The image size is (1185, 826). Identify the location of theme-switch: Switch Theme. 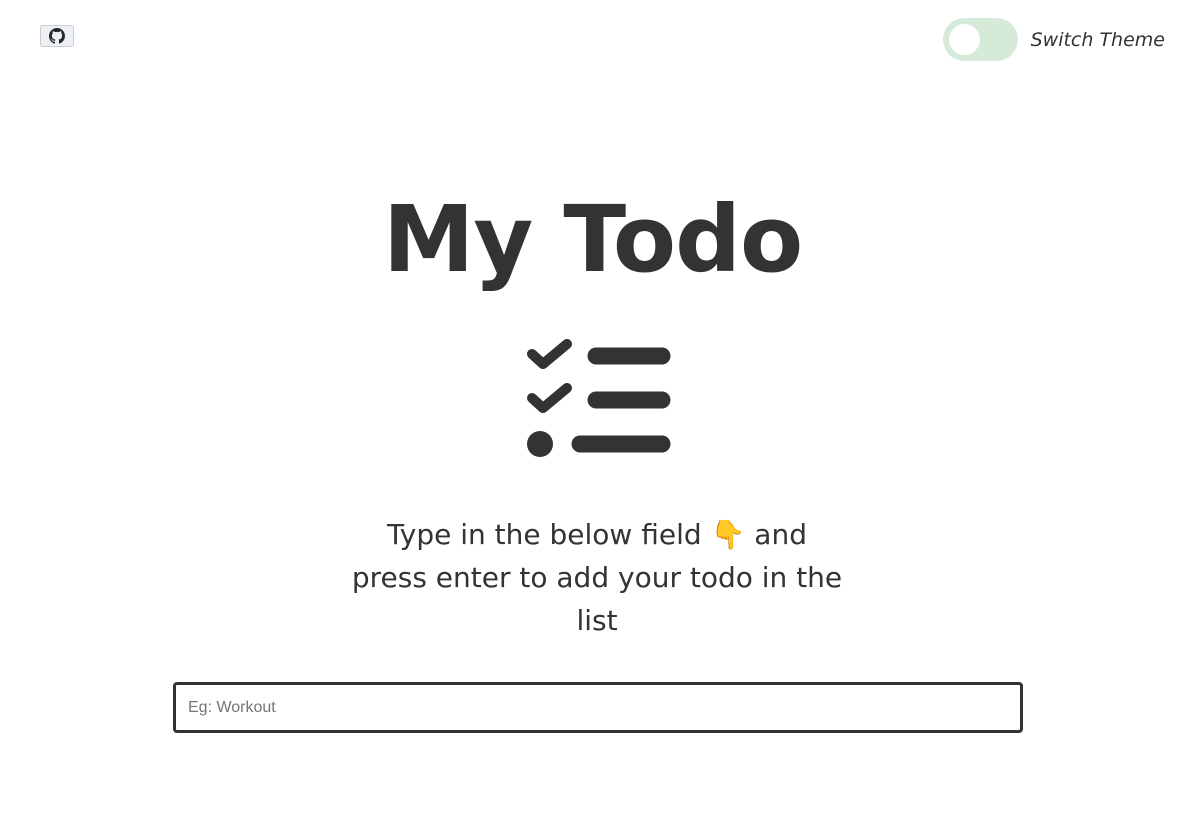
(1053, 39).